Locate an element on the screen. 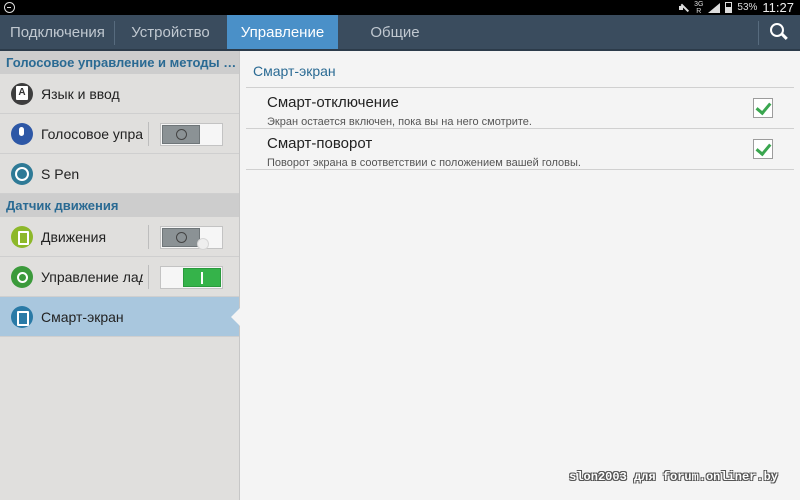  notification-icon is located at coordinates (9, 7).